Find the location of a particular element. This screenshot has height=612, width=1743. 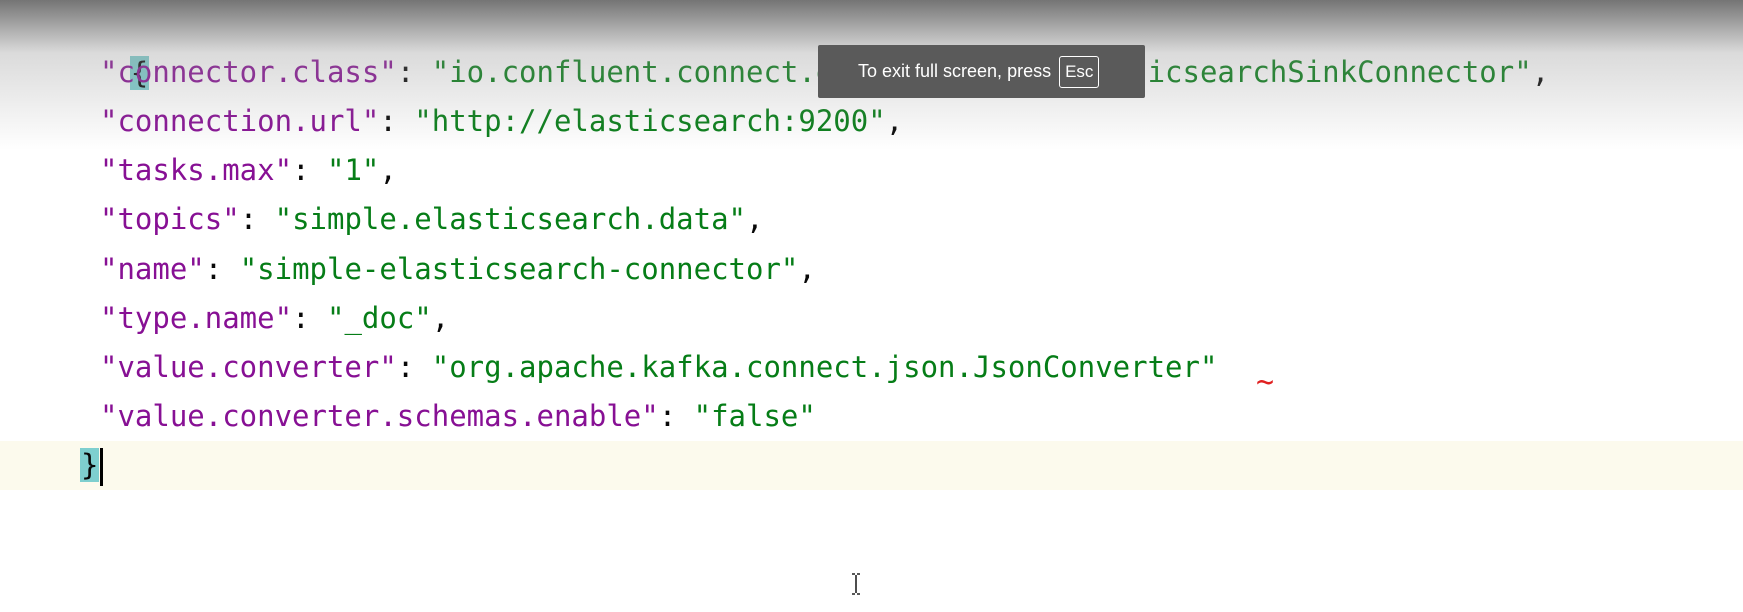

json-value: "http://elasticsearch:9200" is located at coordinates (650, 121).